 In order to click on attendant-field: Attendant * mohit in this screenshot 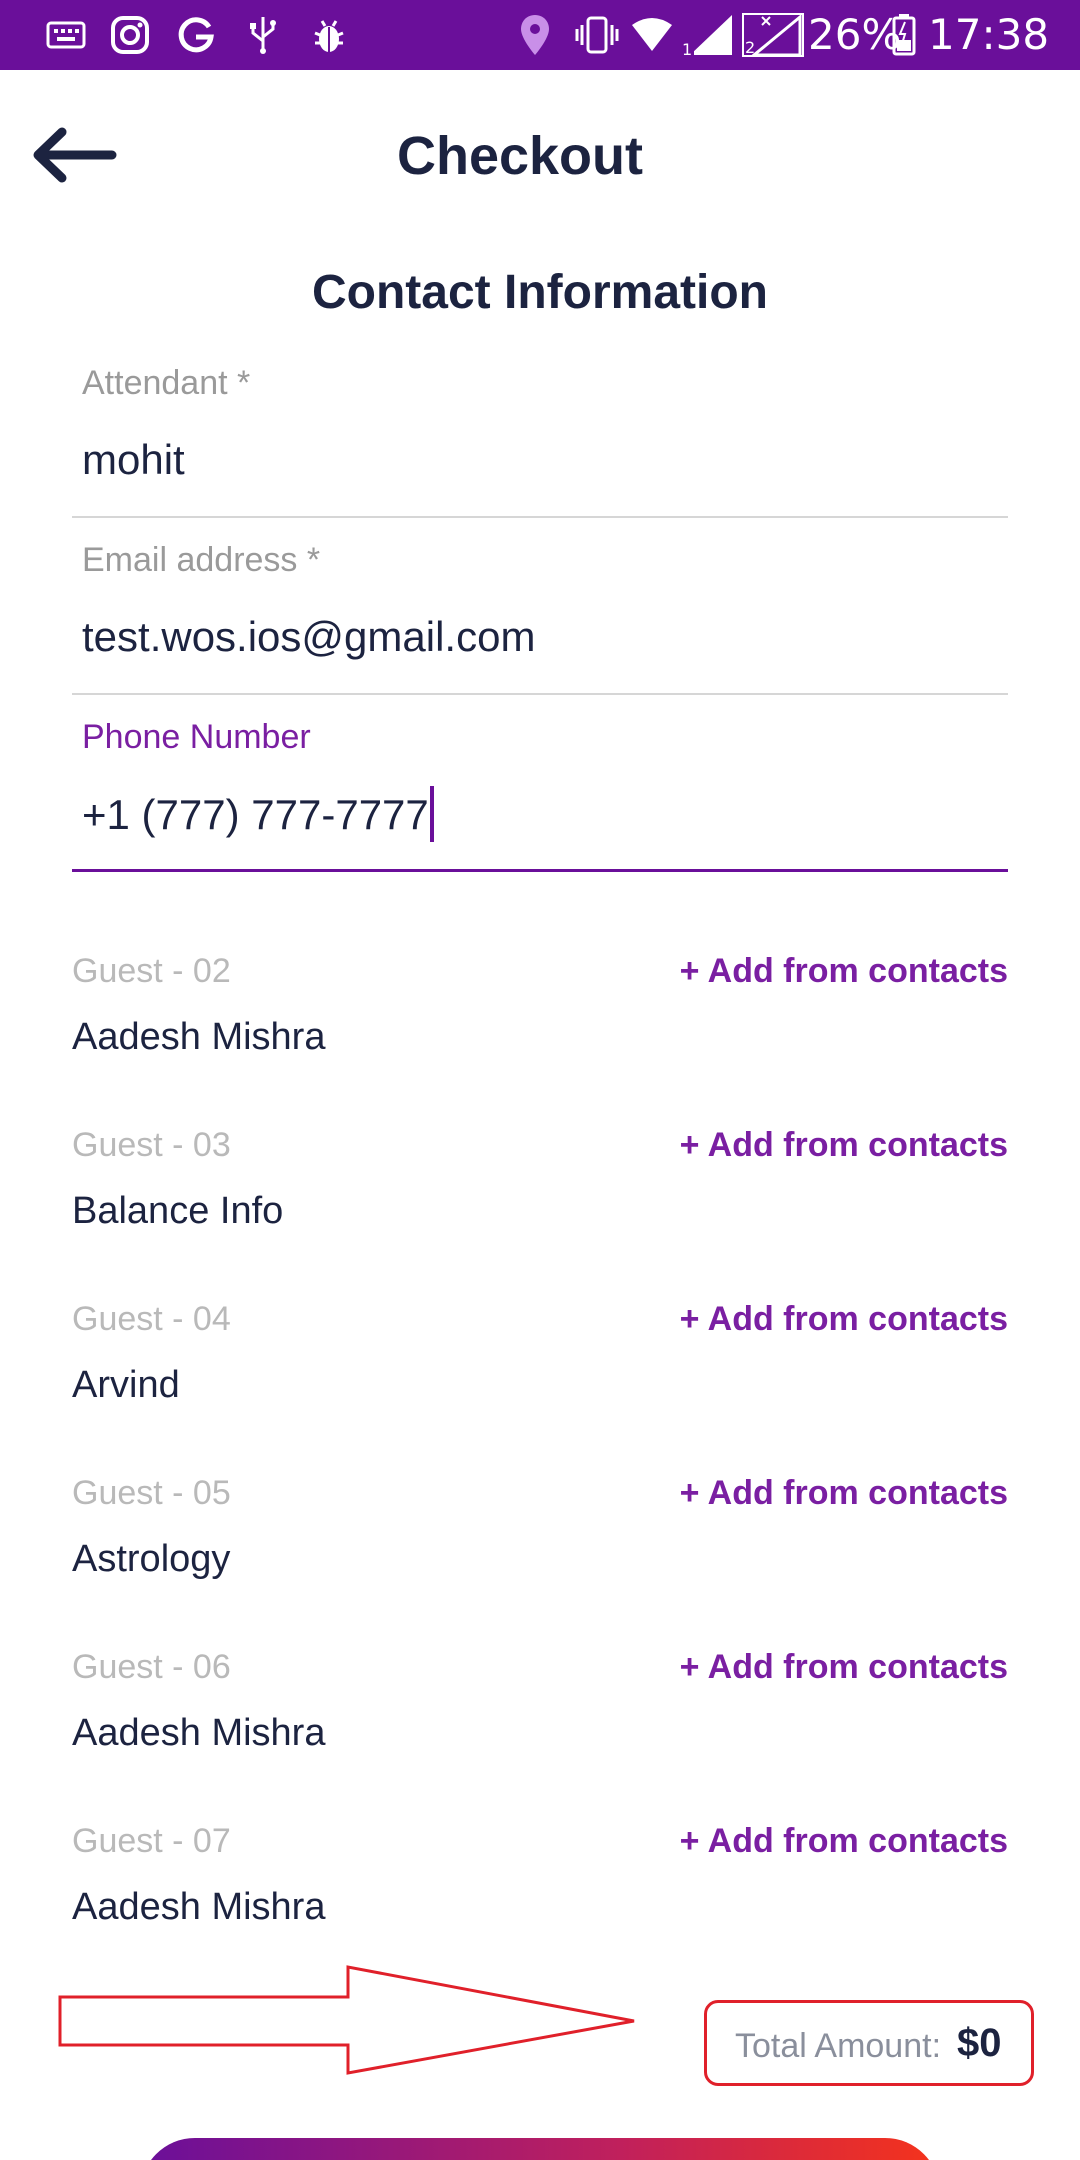, I will do `click(540, 440)`.